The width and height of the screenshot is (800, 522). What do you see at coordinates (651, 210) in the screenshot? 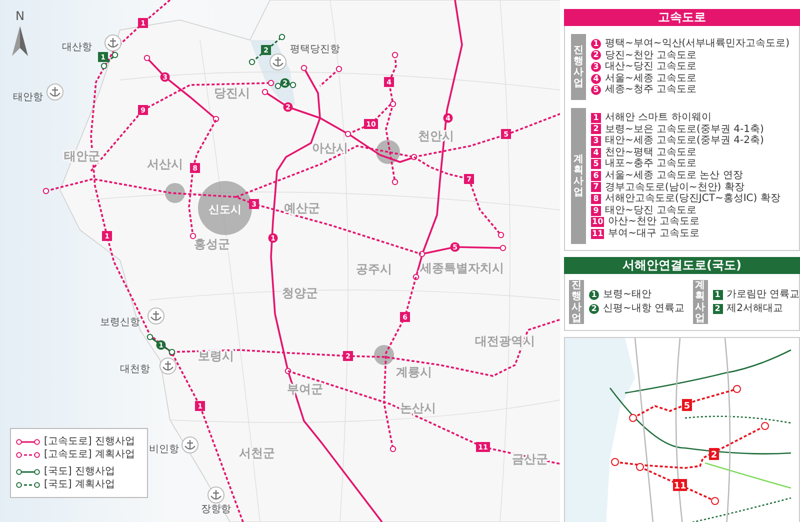
I see `project-name: 태안~당진 고속도로` at bounding box center [651, 210].